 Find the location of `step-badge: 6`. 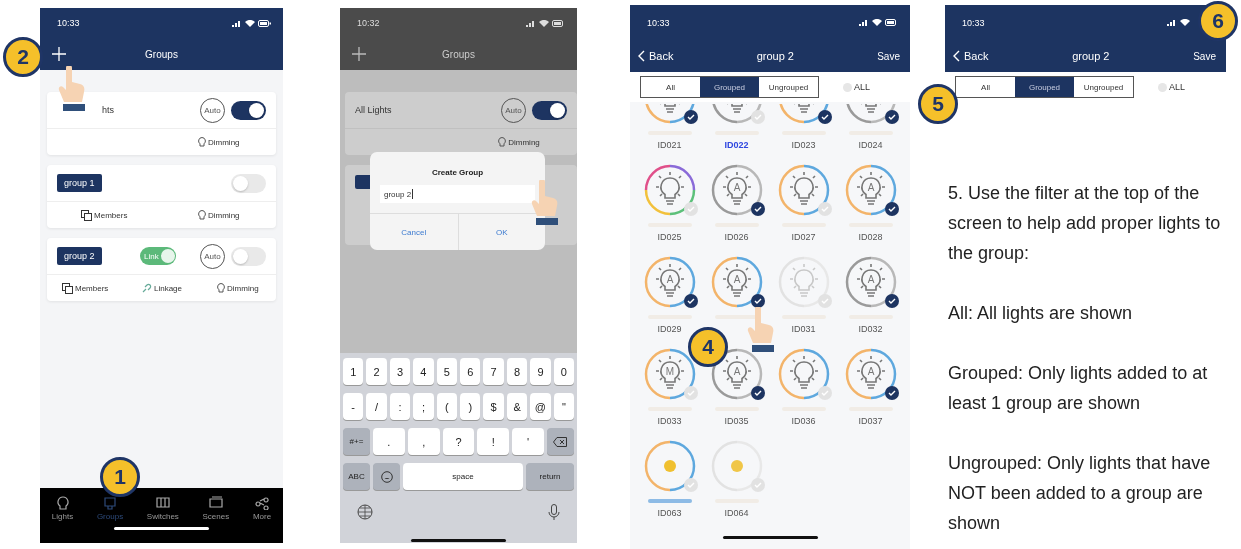

step-badge: 6 is located at coordinates (1218, 21).